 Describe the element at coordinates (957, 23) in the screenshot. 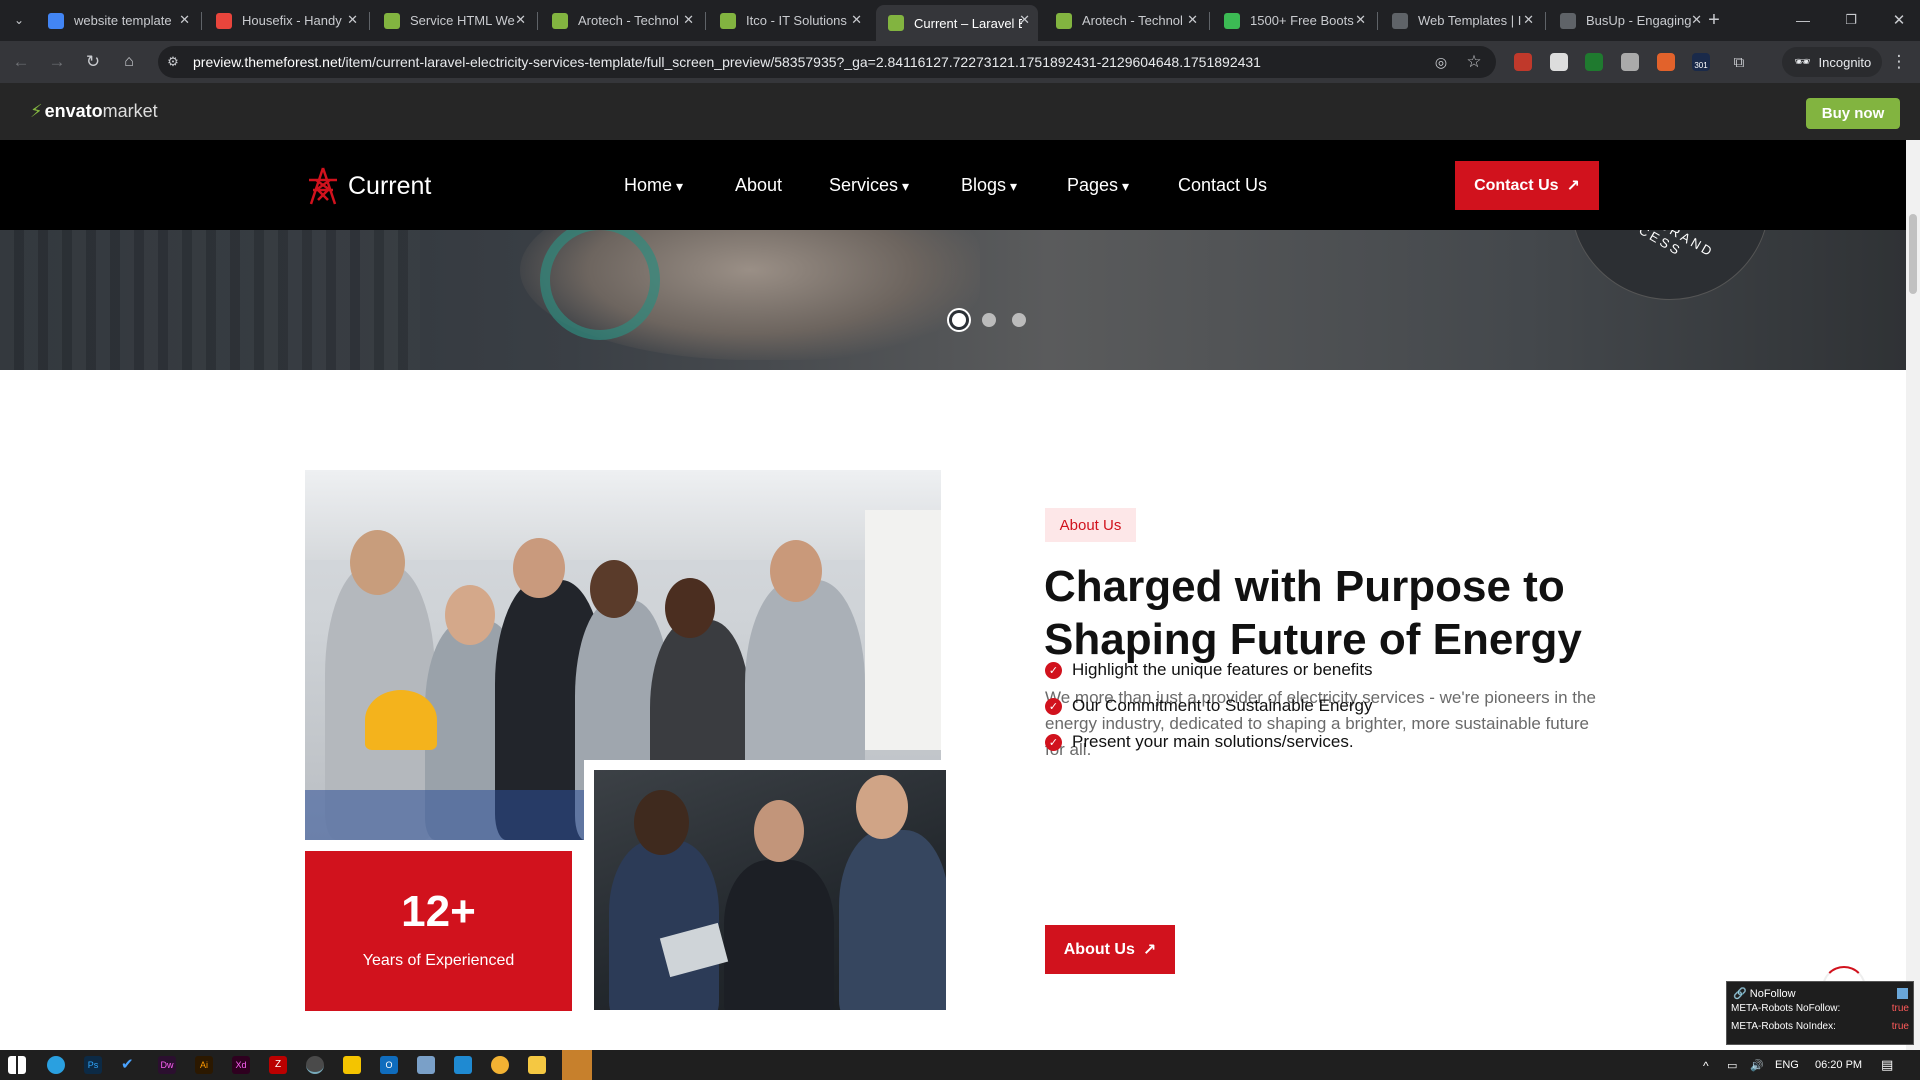

I see `tab: Current – Laravel E ✕` at that location.